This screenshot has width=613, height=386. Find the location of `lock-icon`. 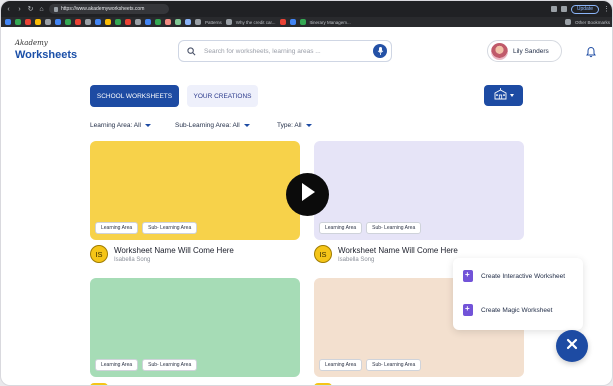

lock-icon is located at coordinates (56, 9).